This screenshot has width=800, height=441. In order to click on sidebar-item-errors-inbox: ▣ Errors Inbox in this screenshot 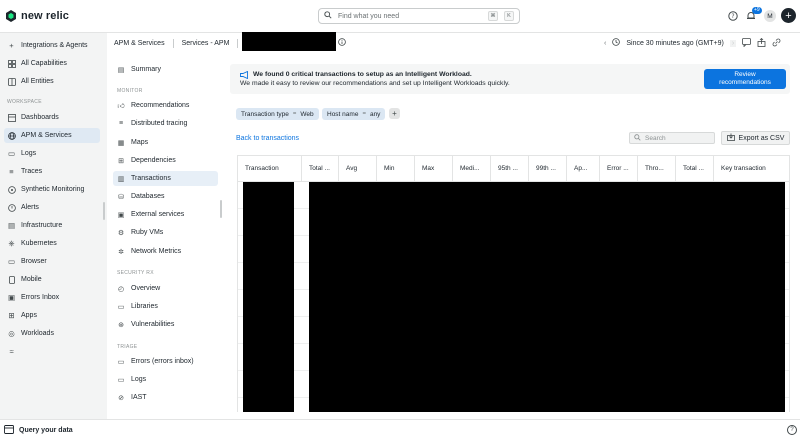, I will do `click(52, 297)`.